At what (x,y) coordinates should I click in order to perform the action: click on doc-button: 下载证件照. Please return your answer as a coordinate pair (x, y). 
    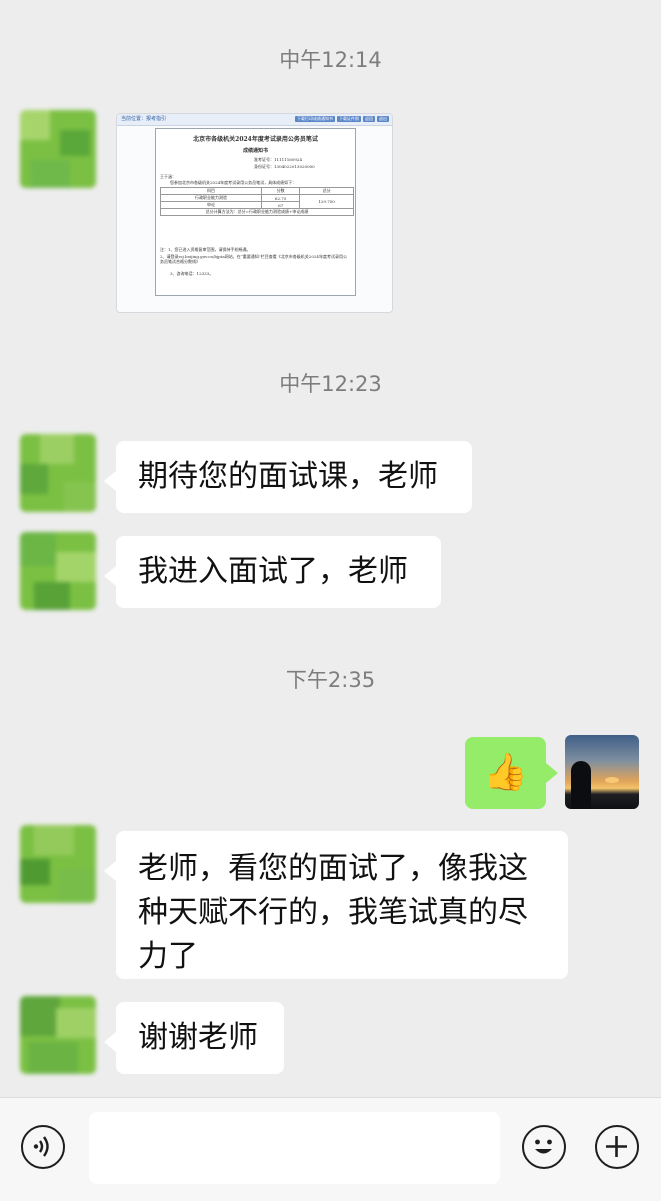
    Looking at the image, I should click on (349, 119).